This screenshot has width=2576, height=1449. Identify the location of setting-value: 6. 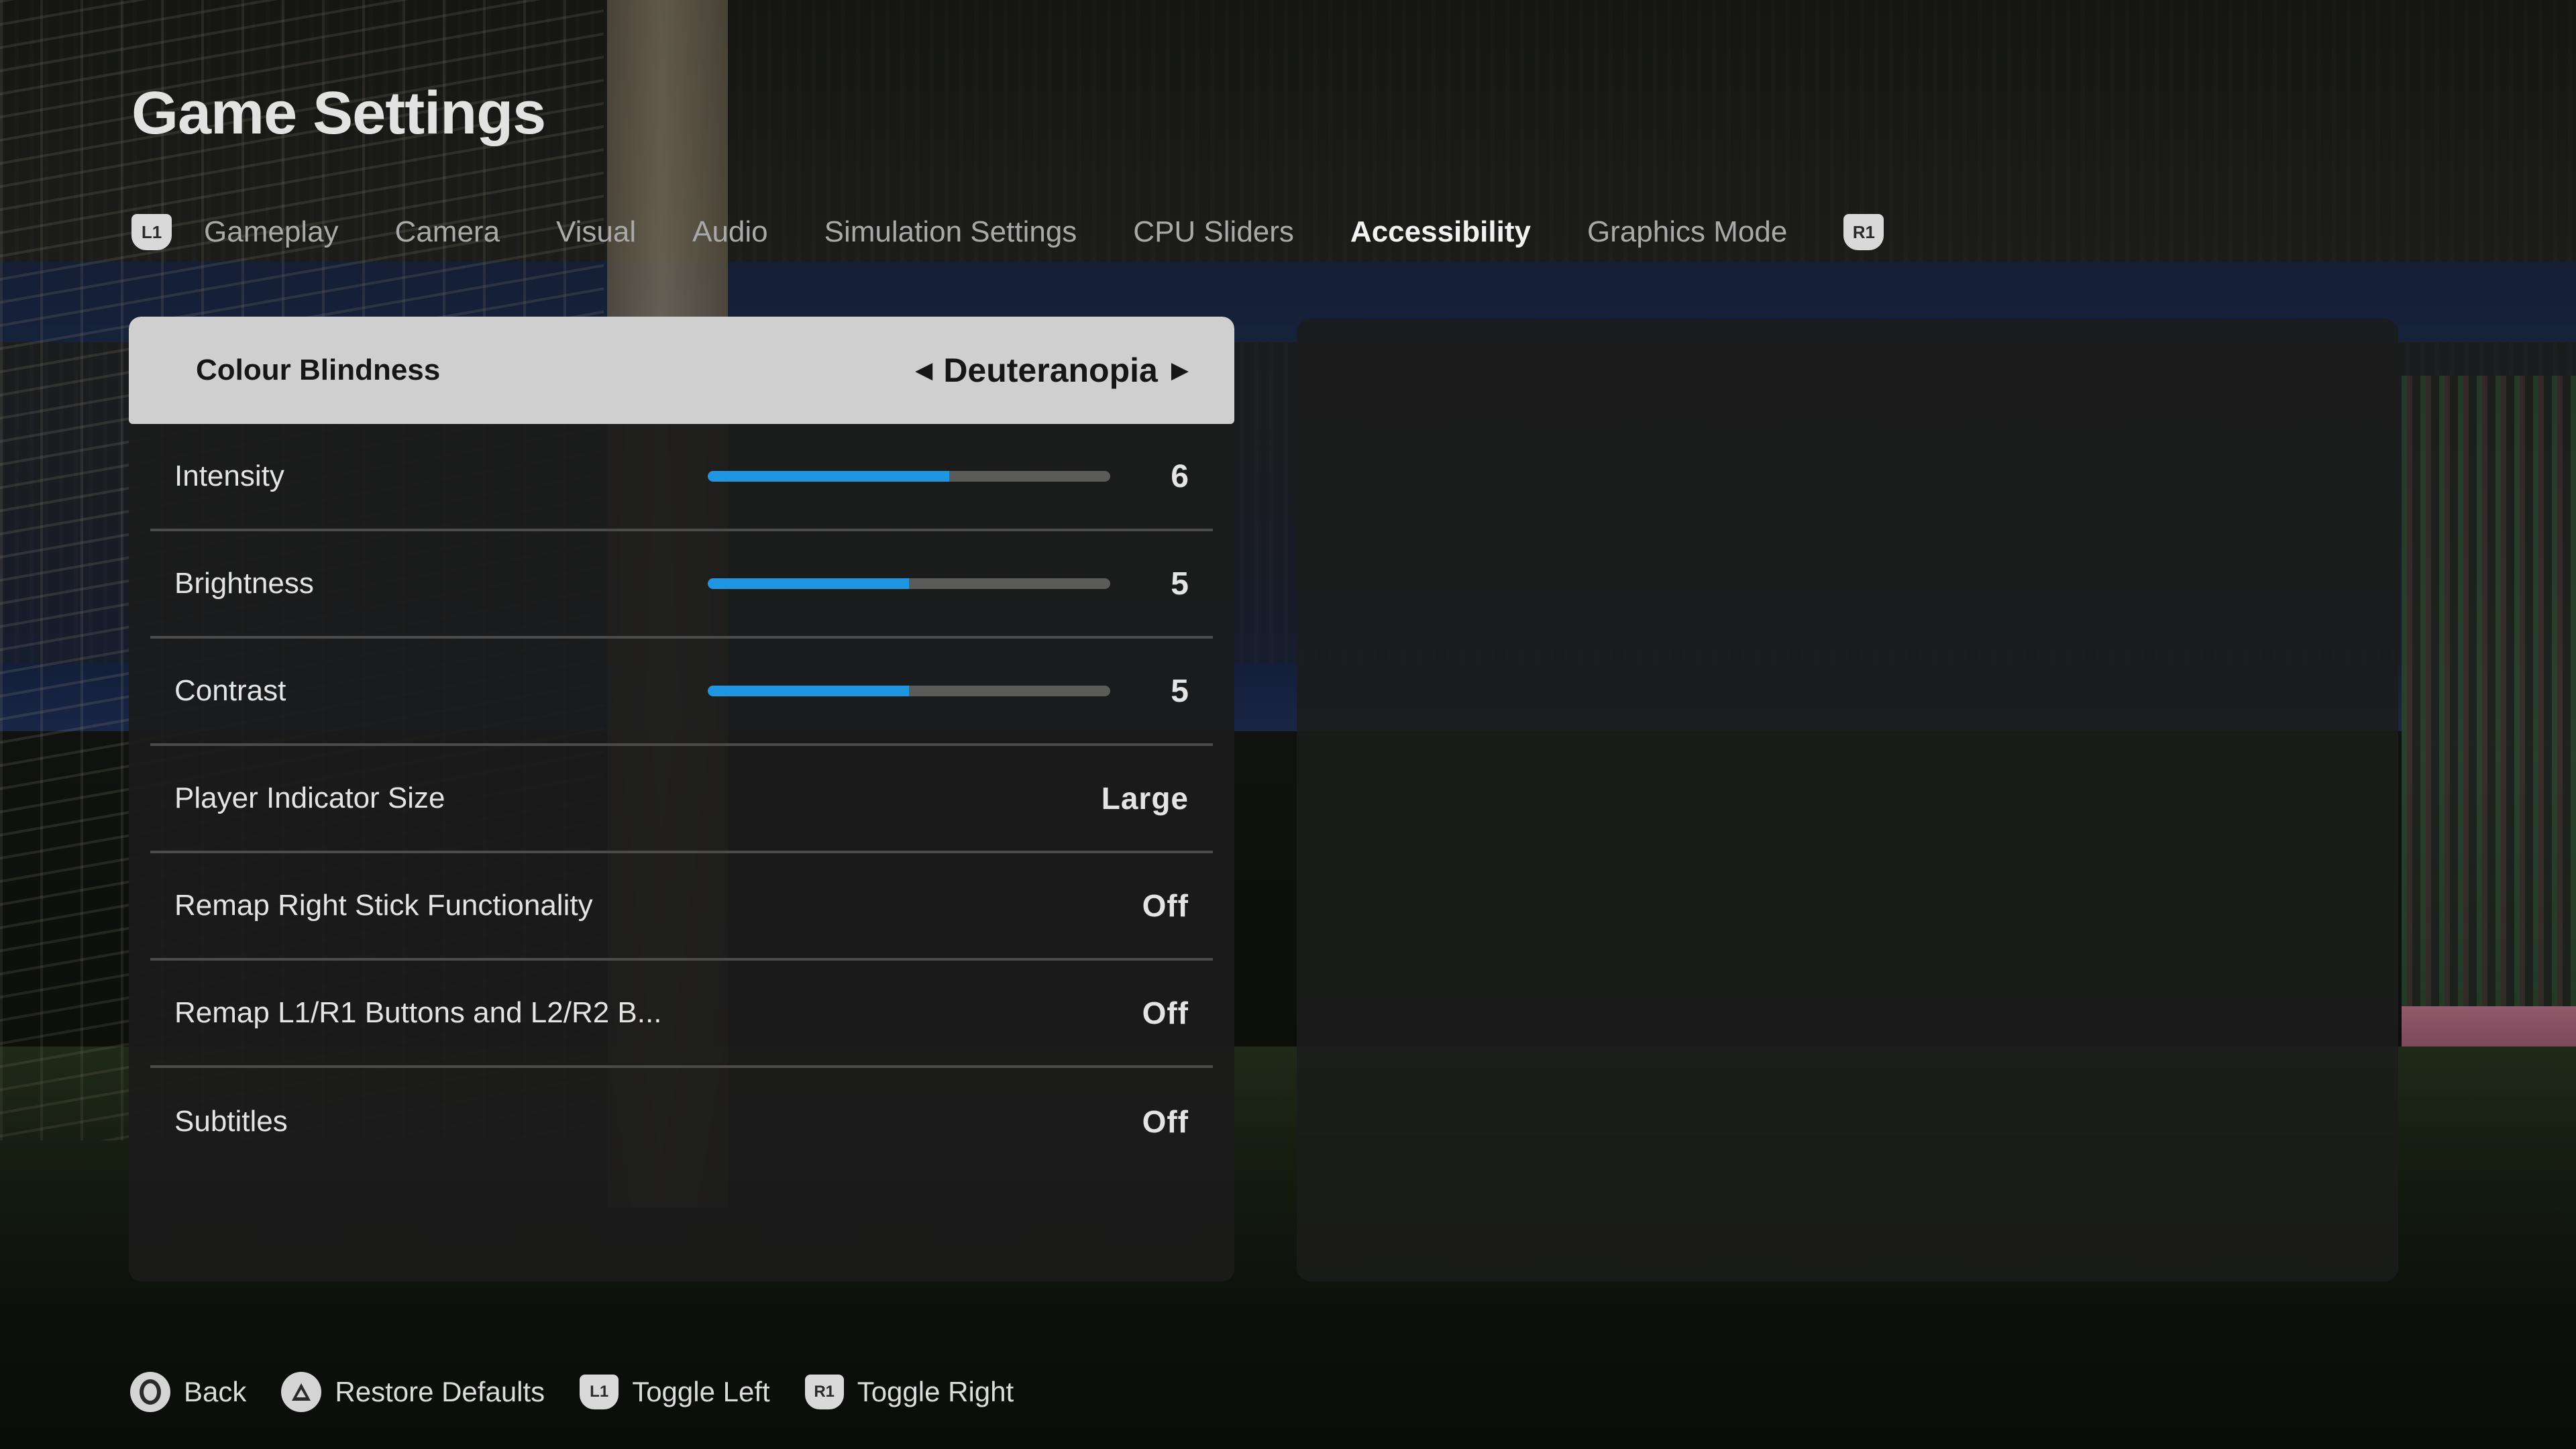
(1180, 476).